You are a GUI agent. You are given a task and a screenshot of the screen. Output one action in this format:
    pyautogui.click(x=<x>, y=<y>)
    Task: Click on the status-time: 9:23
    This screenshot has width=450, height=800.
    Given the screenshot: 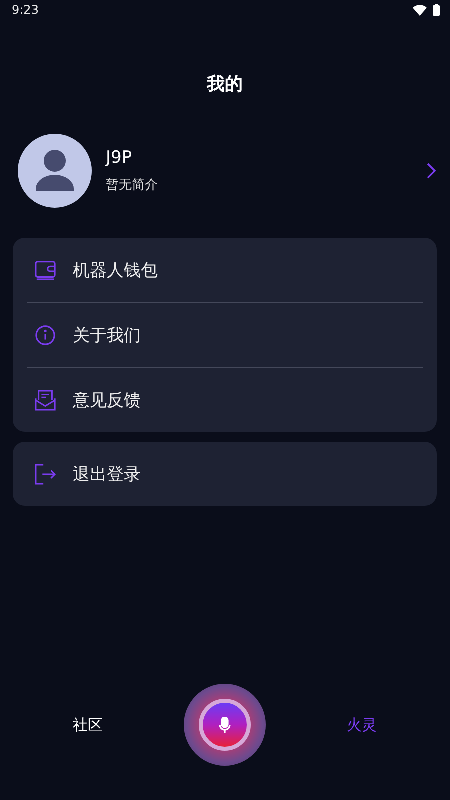 What is the action you would take?
    pyautogui.click(x=25, y=10)
    